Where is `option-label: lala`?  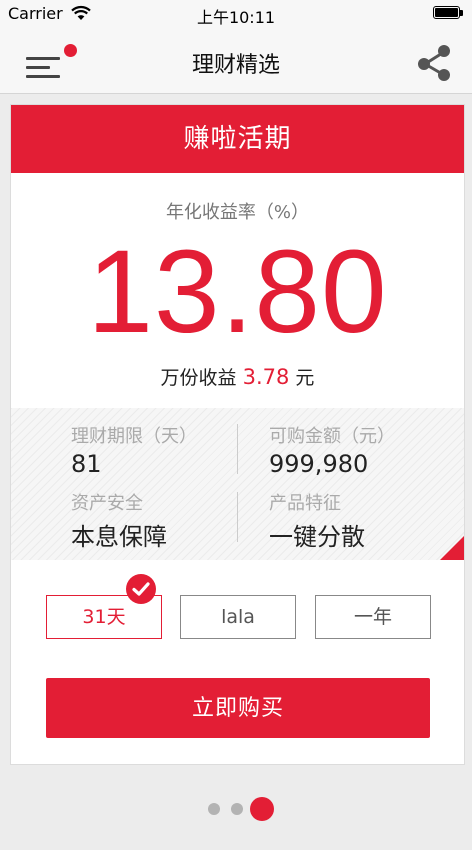
option-label: lala is located at coordinates (238, 617).